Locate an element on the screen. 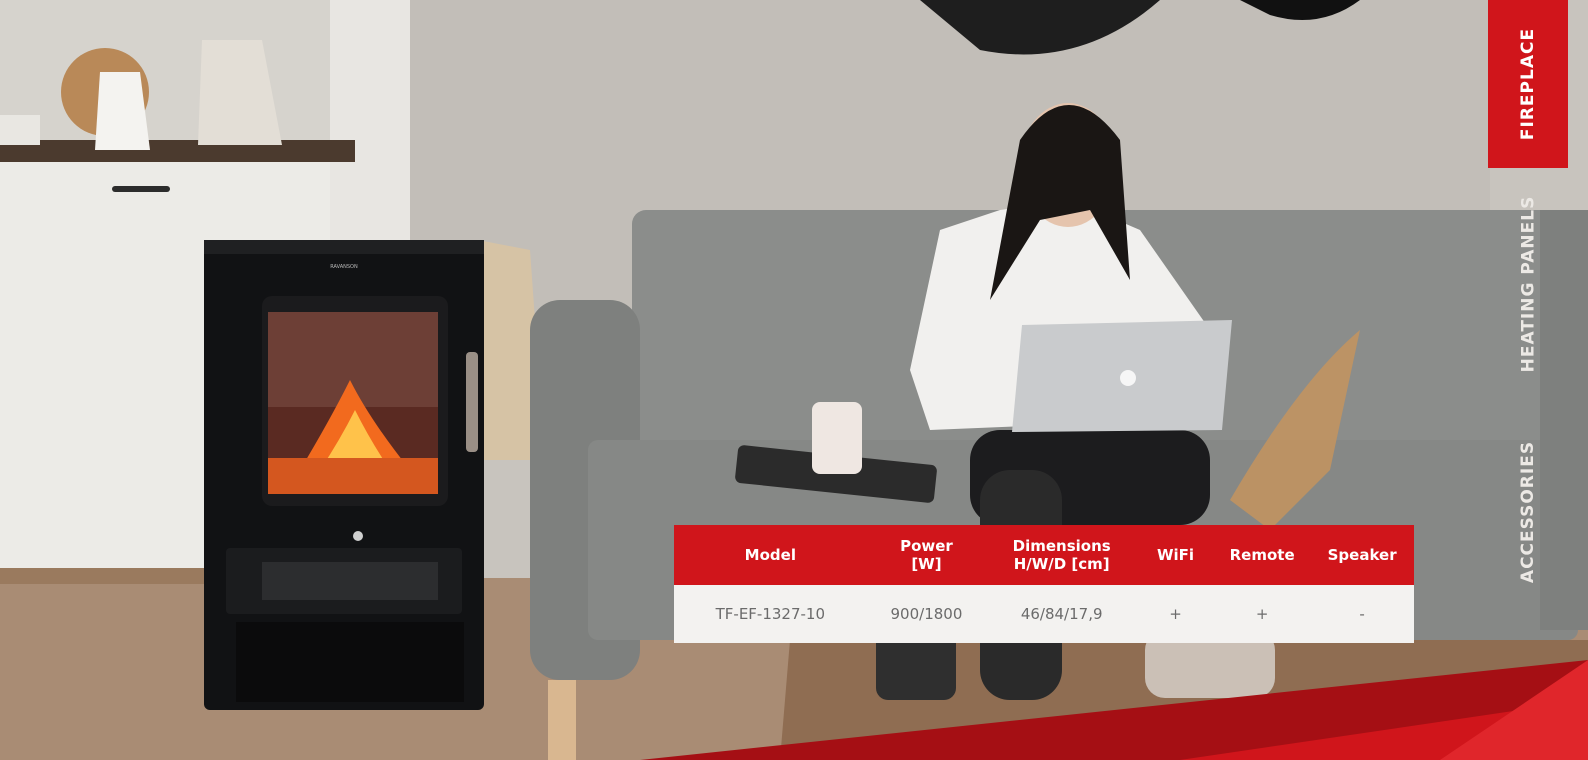  col-speaker: Speaker is located at coordinates (1362, 555).